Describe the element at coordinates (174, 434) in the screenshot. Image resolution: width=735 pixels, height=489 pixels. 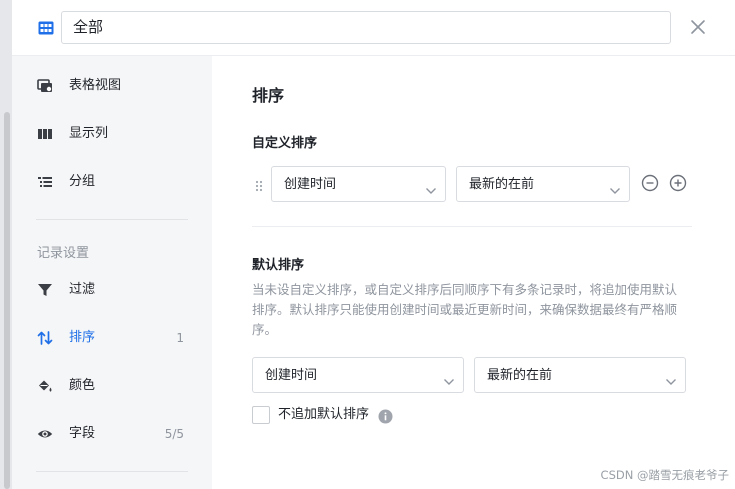
I see `fields-count-badge: 5/5` at that location.